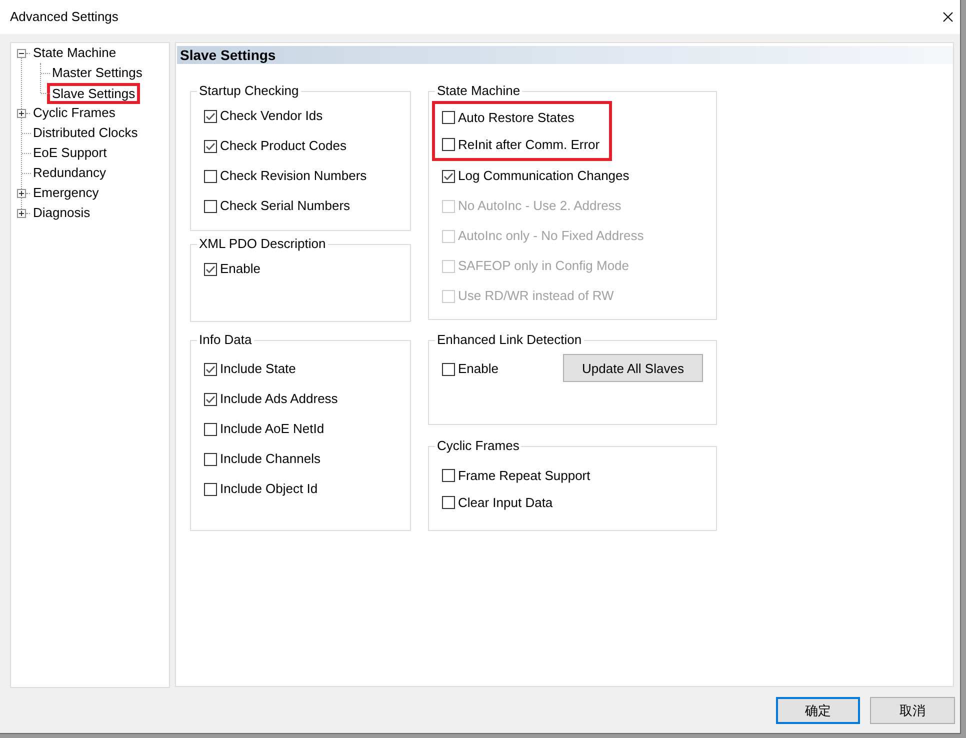 Image resolution: width=966 pixels, height=738 pixels. Describe the element at coordinates (74, 53) in the screenshot. I see `tree-item: State Machine` at that location.